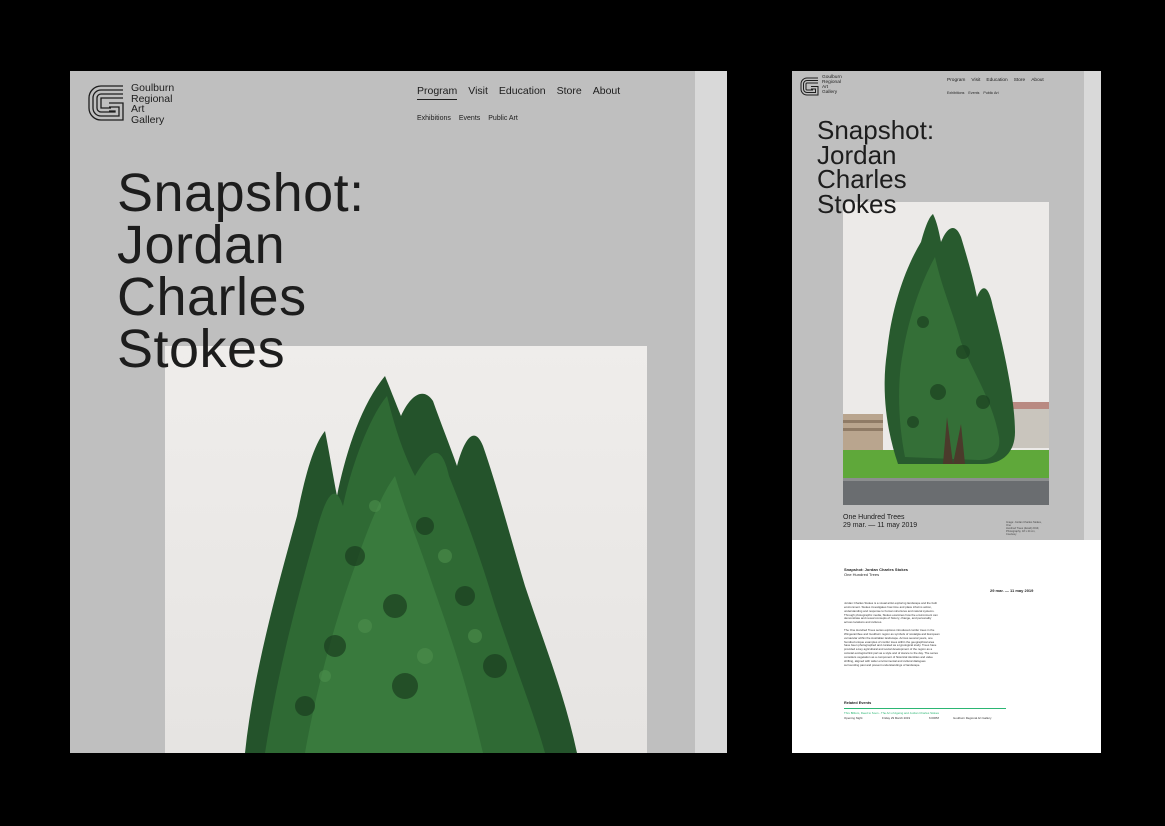  I want to click on event-type: Opening Night, so click(853, 718).